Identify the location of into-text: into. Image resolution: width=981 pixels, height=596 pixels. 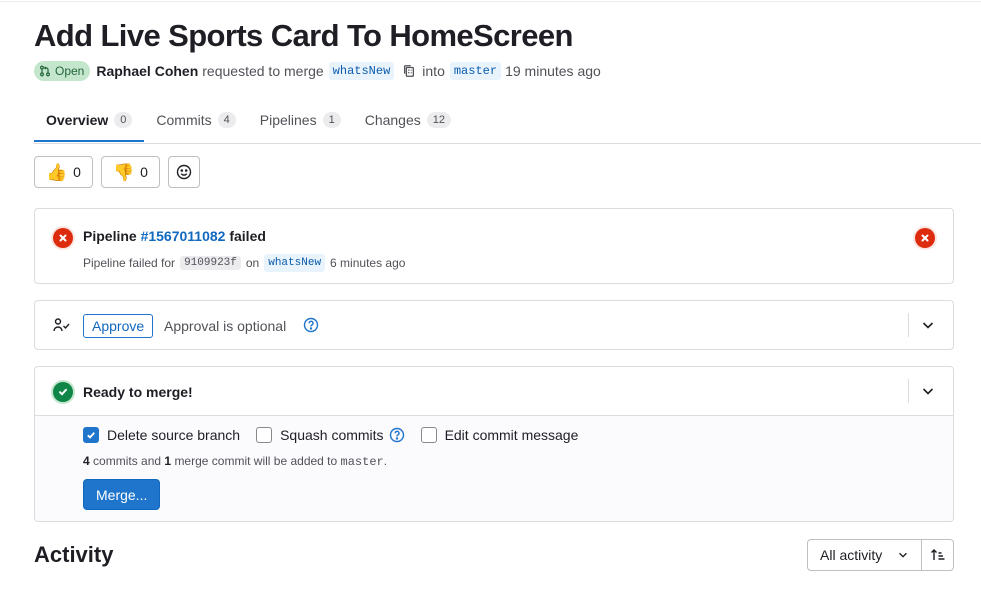
(433, 71).